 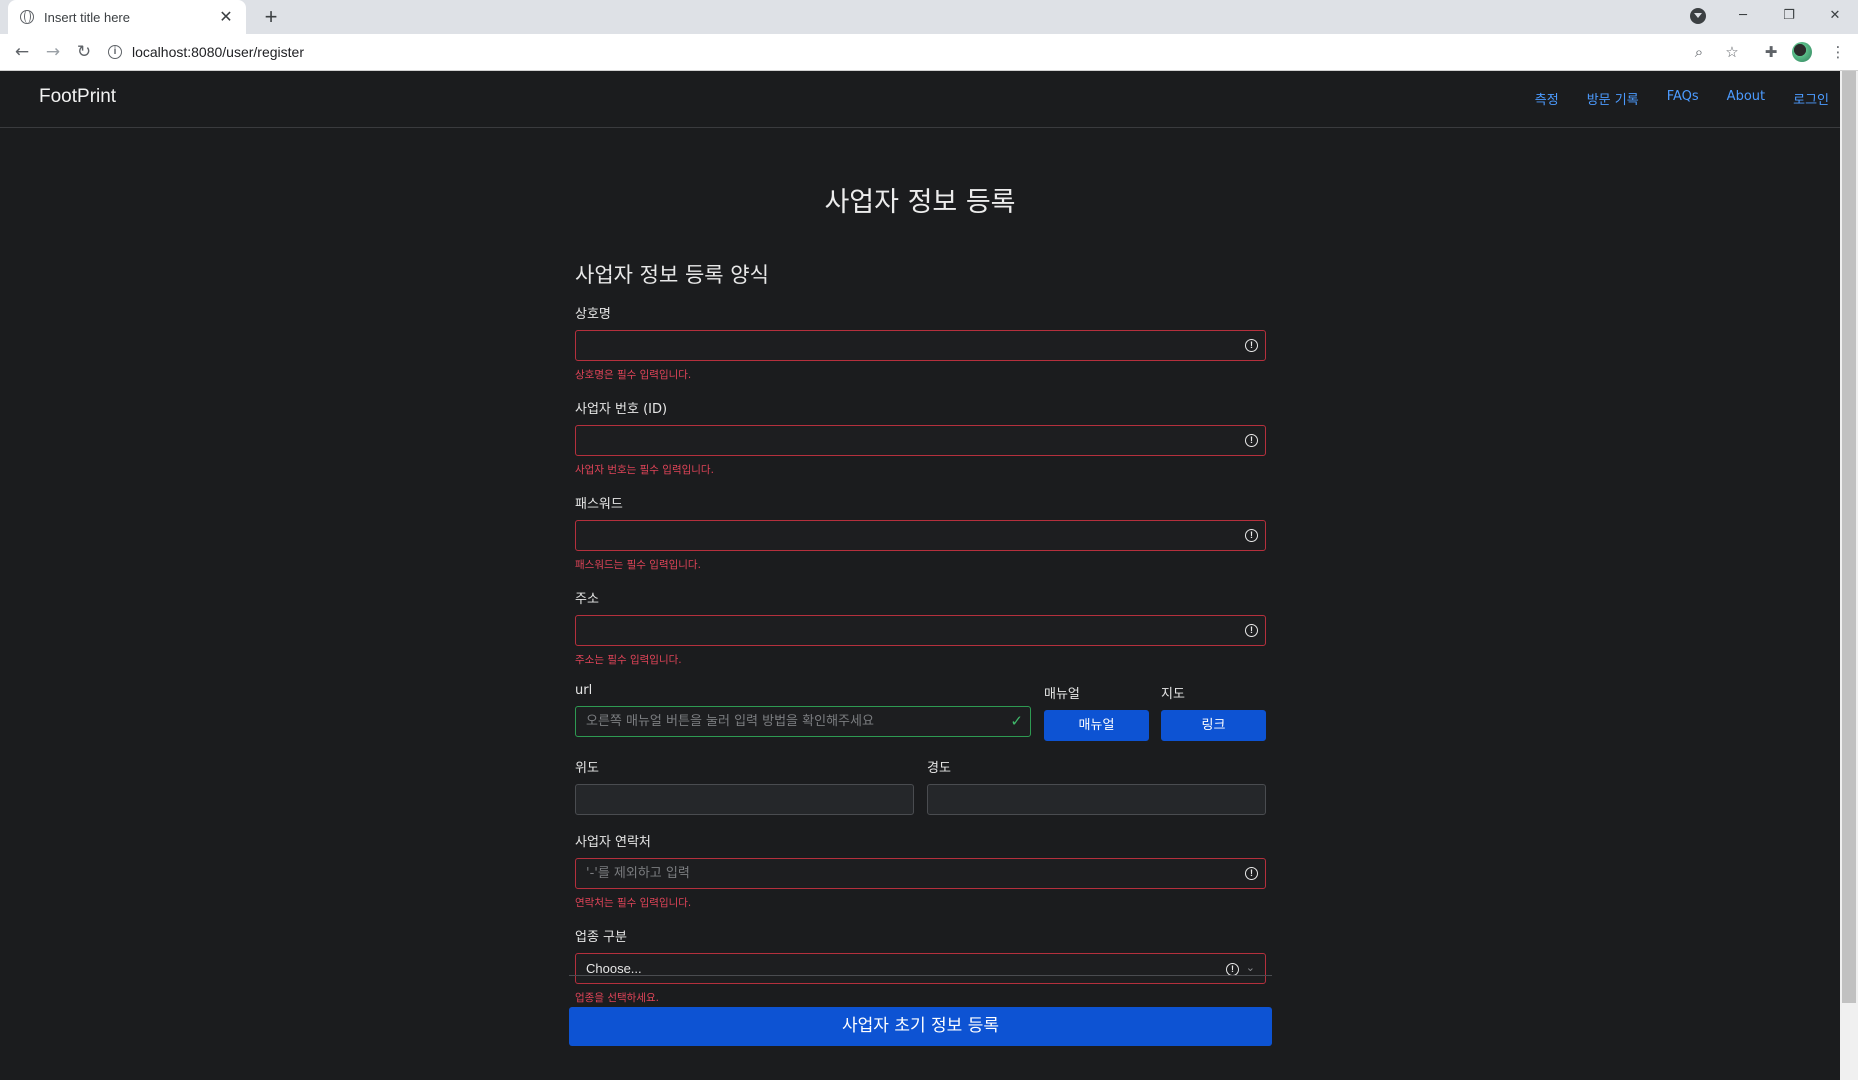 What do you see at coordinates (77, 97) in the screenshot?
I see `brand-logo: FootPrint` at bounding box center [77, 97].